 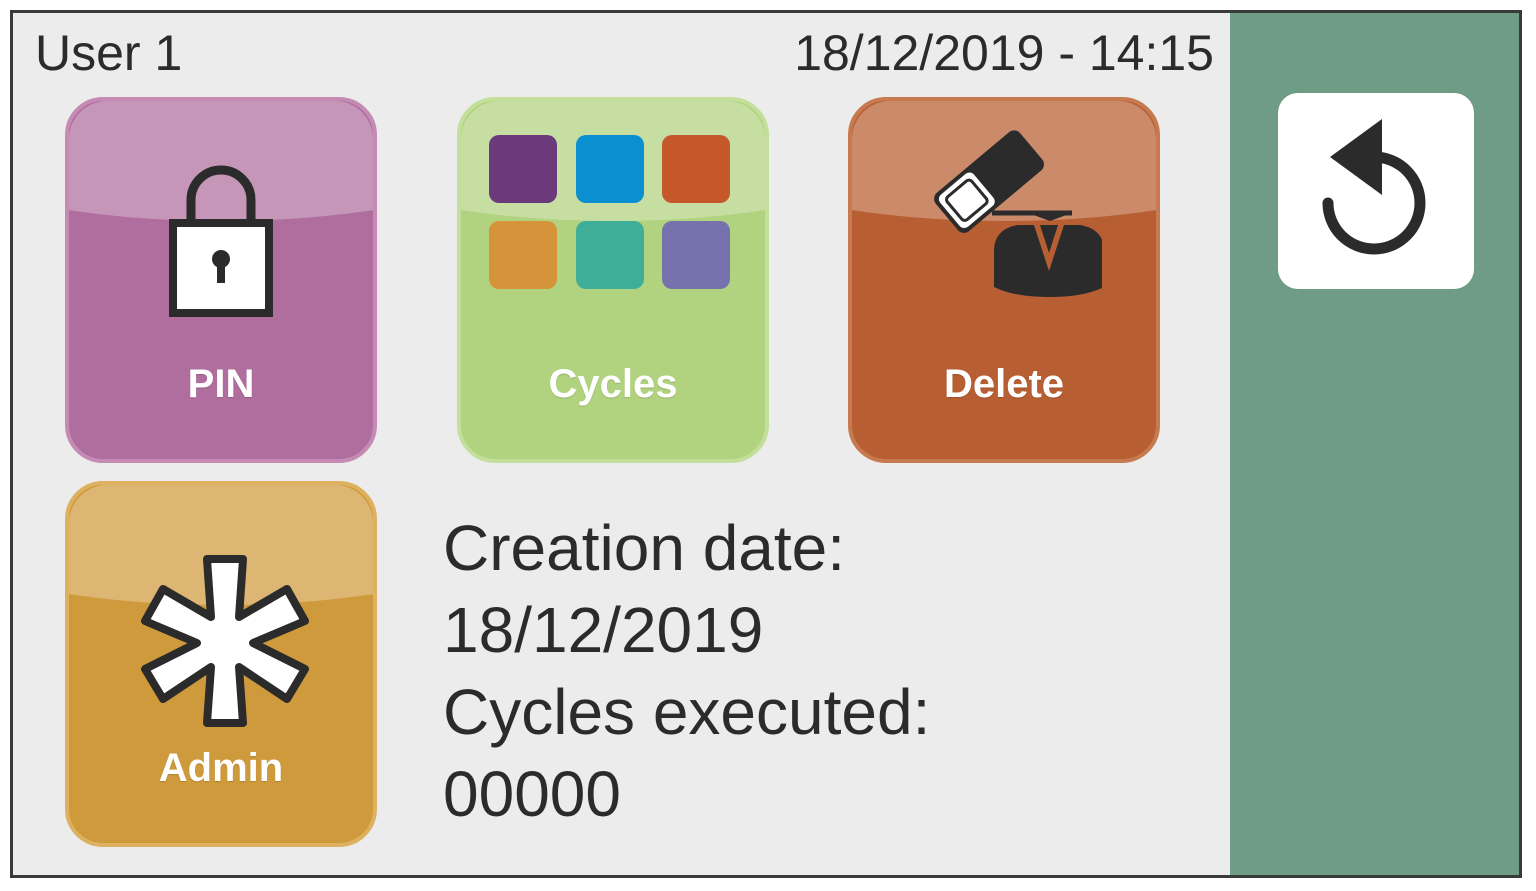 I want to click on user-name: User 1, so click(x=109, y=53).